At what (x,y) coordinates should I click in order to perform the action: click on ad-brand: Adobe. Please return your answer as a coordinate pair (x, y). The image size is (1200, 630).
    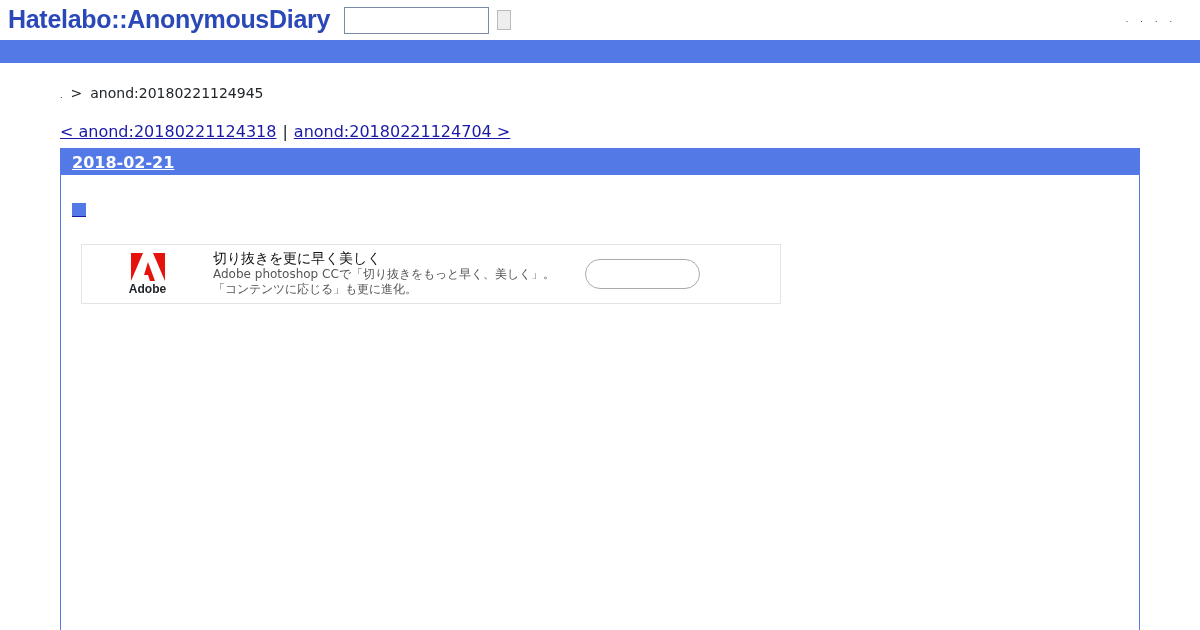
    Looking at the image, I should click on (147, 288).